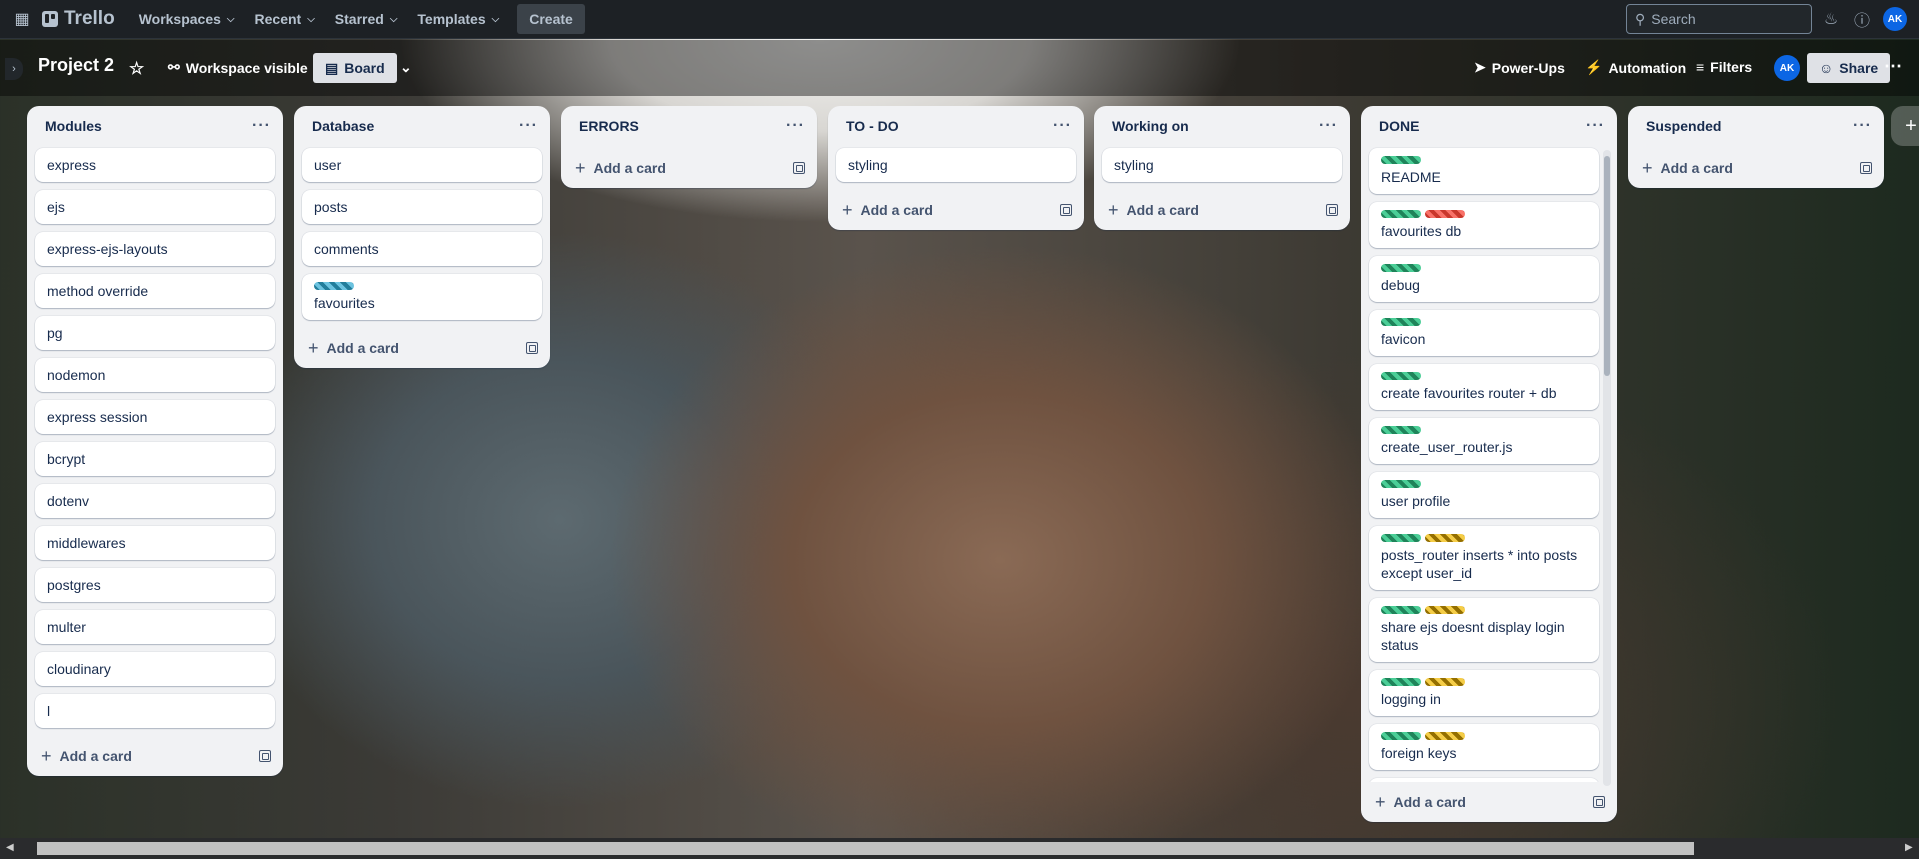 The image size is (1919, 859). What do you see at coordinates (422, 297) in the screenshot?
I see `card: favourites` at bounding box center [422, 297].